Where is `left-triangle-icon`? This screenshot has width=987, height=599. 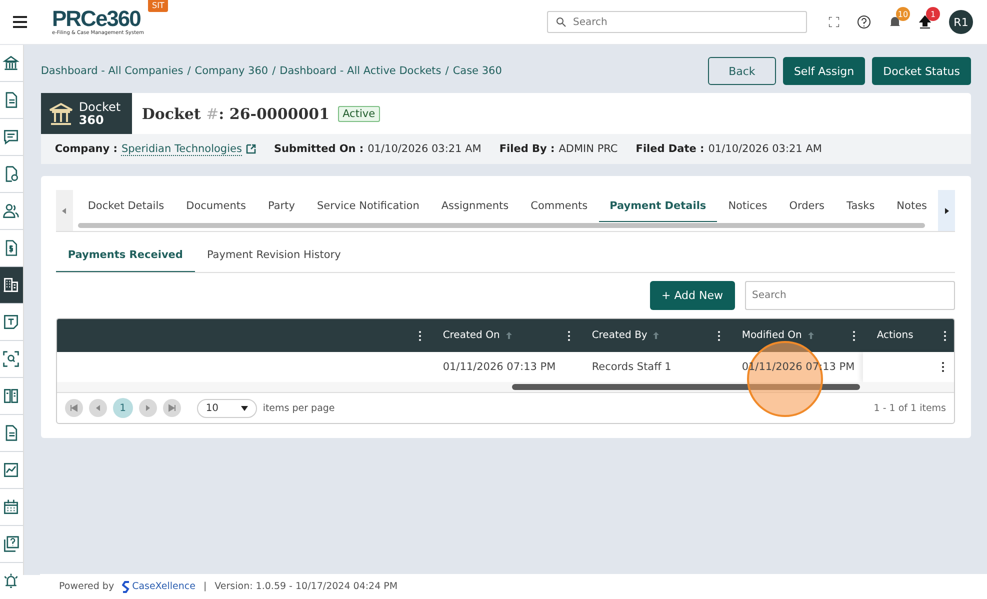
left-triangle-icon is located at coordinates (64, 211).